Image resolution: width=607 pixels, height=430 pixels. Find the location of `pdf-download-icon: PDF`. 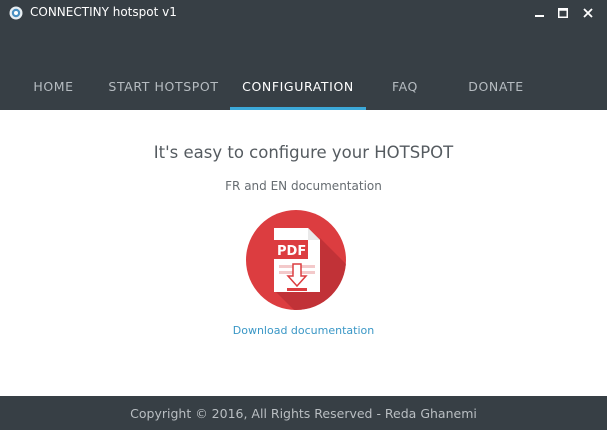

pdf-download-icon: PDF is located at coordinates (296, 260).